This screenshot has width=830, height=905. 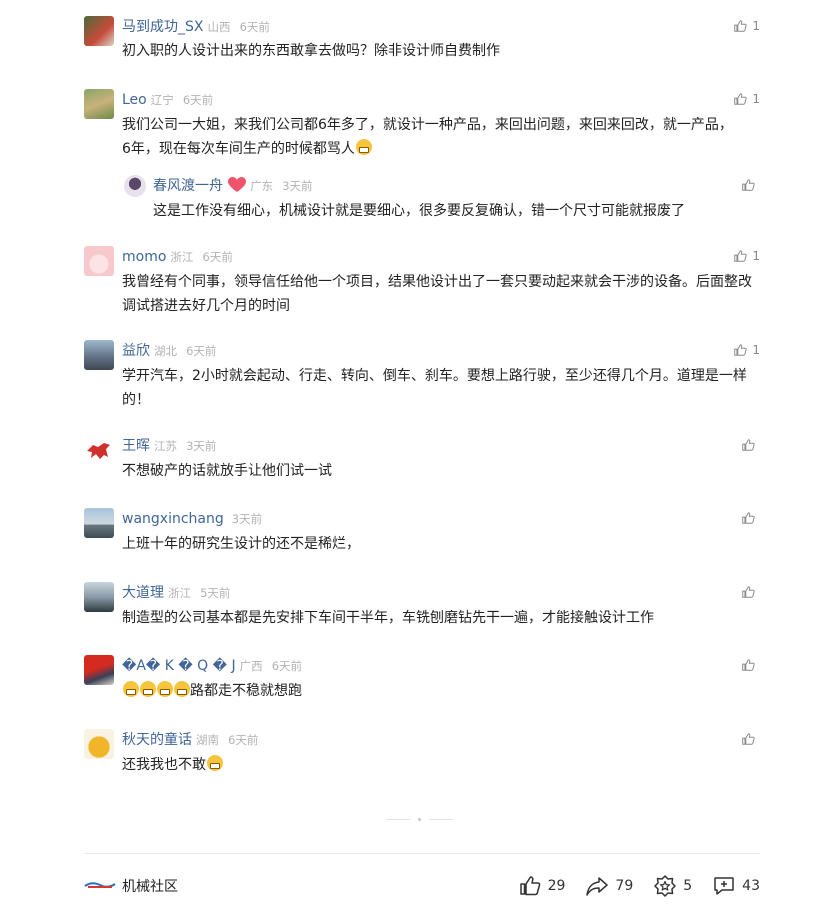 What do you see at coordinates (136, 446) in the screenshot?
I see `comment-author: 王晖` at bounding box center [136, 446].